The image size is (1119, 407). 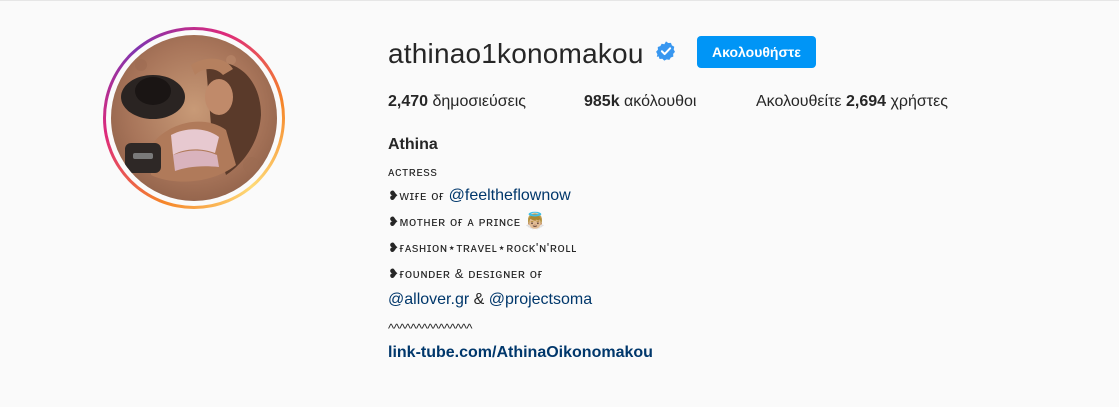 I want to click on bio-line-actress: ᴀᴄᴛʀᴇss, so click(x=413, y=171).